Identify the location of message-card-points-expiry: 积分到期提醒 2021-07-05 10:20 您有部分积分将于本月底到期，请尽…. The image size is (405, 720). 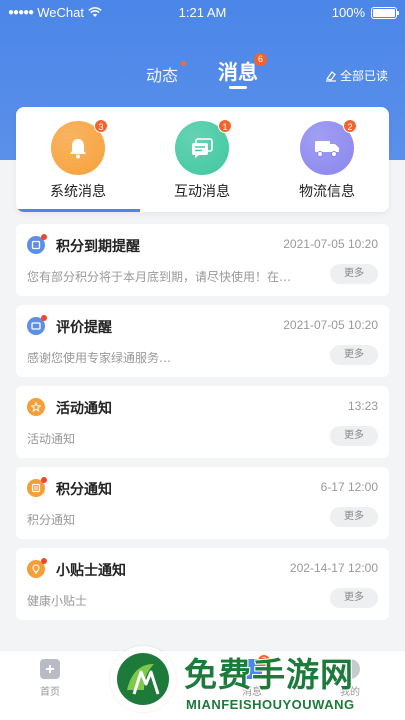
(202, 260).